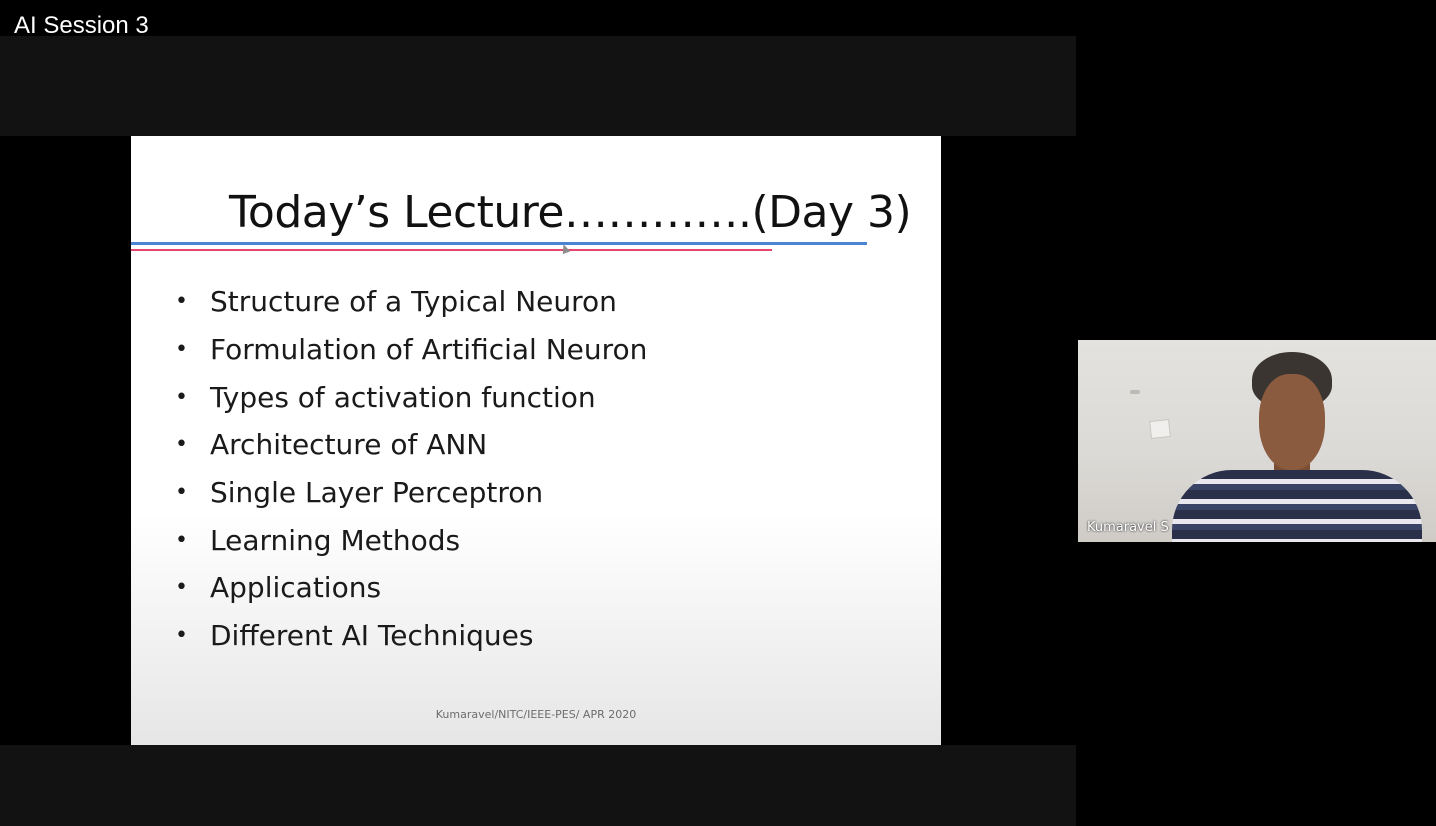 This screenshot has height=826, width=1436. I want to click on top-letterbox-band, so click(538, 86).